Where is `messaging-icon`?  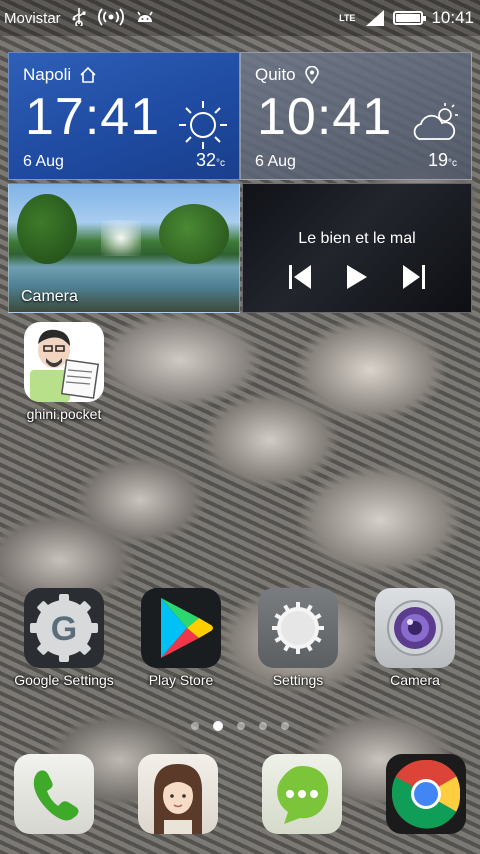
messaging-icon is located at coordinates (303, 795).